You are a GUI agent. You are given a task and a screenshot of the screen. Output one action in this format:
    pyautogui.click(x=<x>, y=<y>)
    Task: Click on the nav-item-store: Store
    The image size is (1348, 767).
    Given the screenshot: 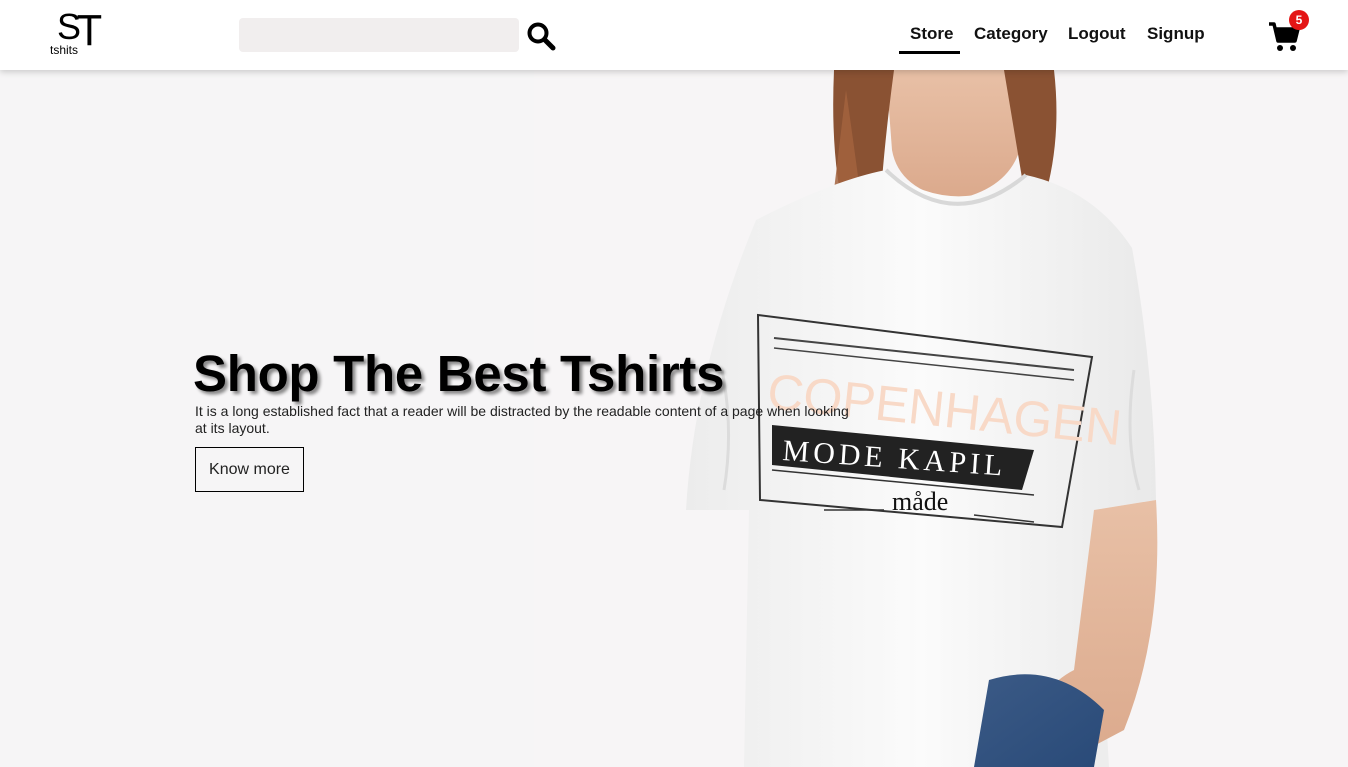 What is the action you would take?
    pyautogui.click(x=931, y=34)
    